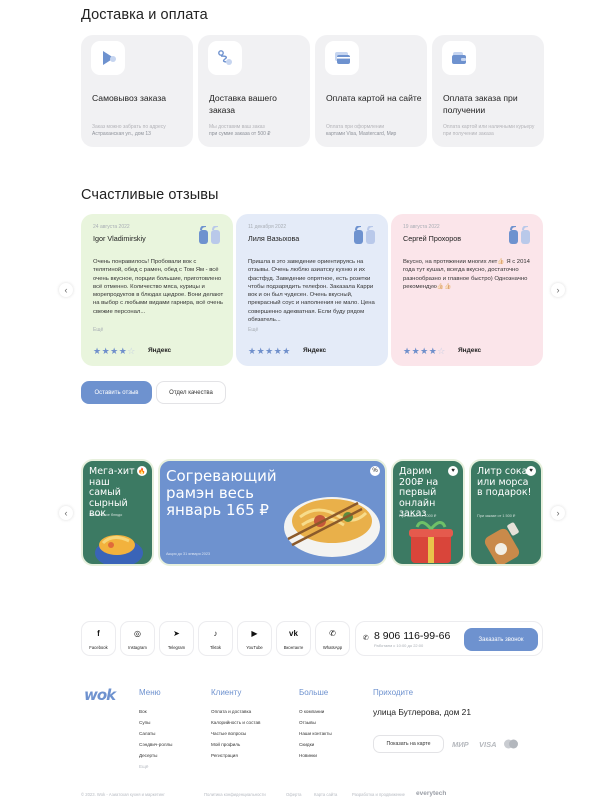 The image size is (599, 811). Describe the element at coordinates (269, 351) in the screenshot. I see `review-rating-stars: ★★★★★` at that location.